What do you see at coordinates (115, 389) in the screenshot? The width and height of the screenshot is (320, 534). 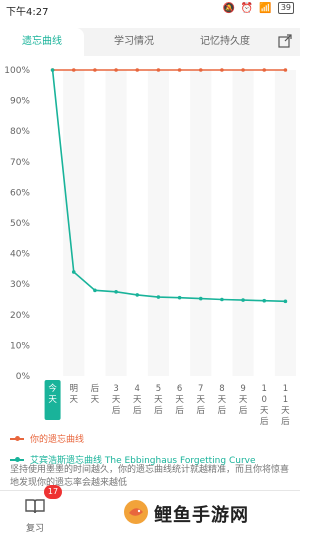 I see `x-tick-label: 3` at bounding box center [115, 389].